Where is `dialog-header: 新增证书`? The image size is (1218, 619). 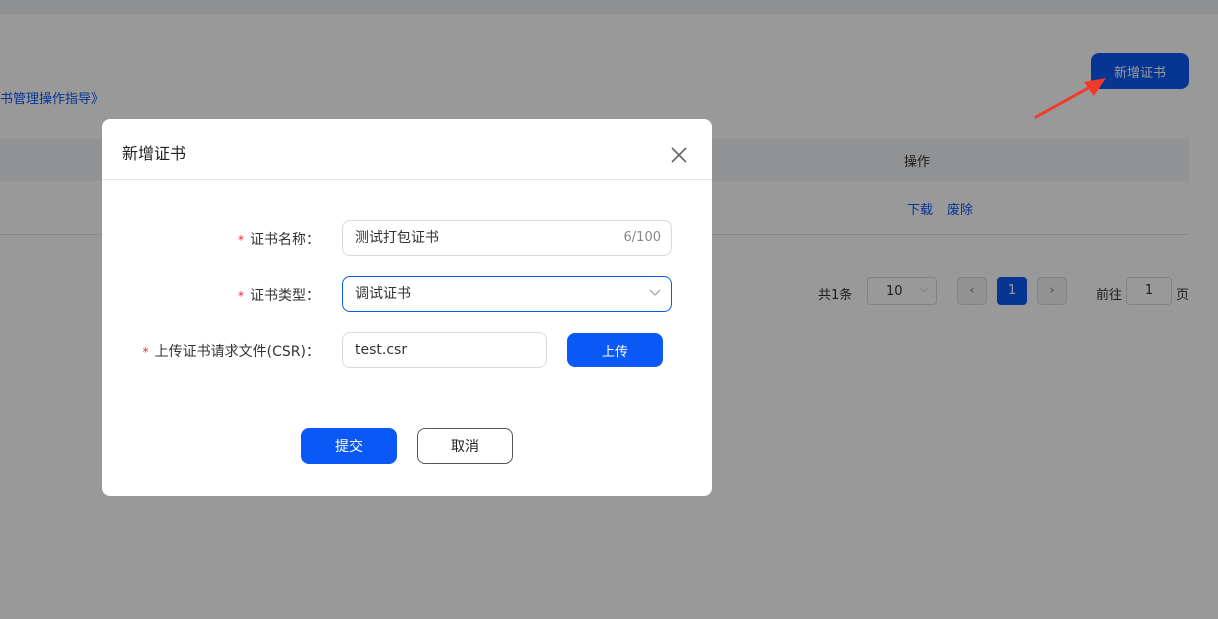
dialog-header: 新增证书 is located at coordinates (407, 149).